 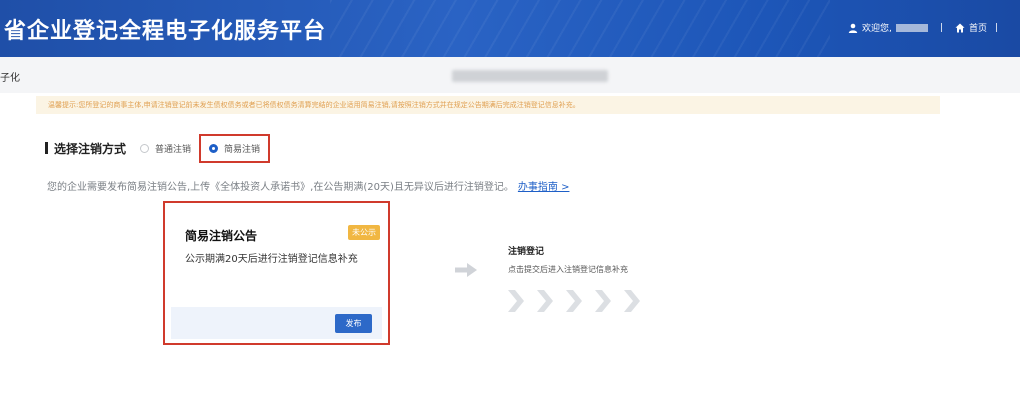 I want to click on status-badge: 未公示, so click(x=364, y=232).